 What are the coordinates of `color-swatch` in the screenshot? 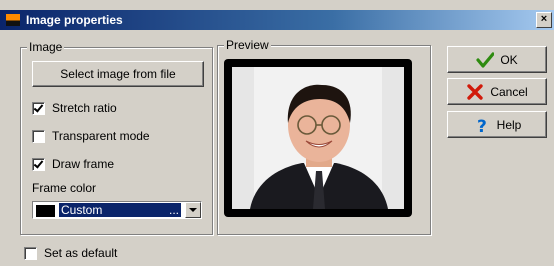 It's located at (45, 211).